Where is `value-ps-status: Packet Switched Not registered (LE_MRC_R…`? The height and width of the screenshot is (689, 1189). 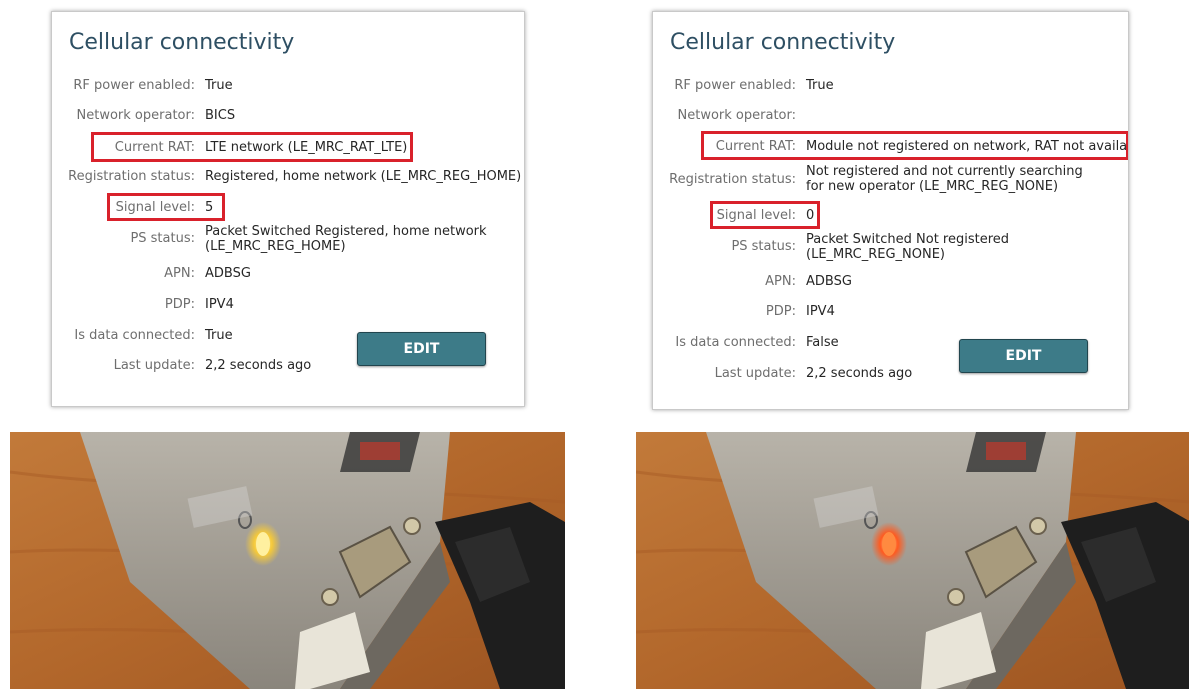
value-ps-status: Packet Switched Not registered (LE_MRC_R… is located at coordinates (908, 247).